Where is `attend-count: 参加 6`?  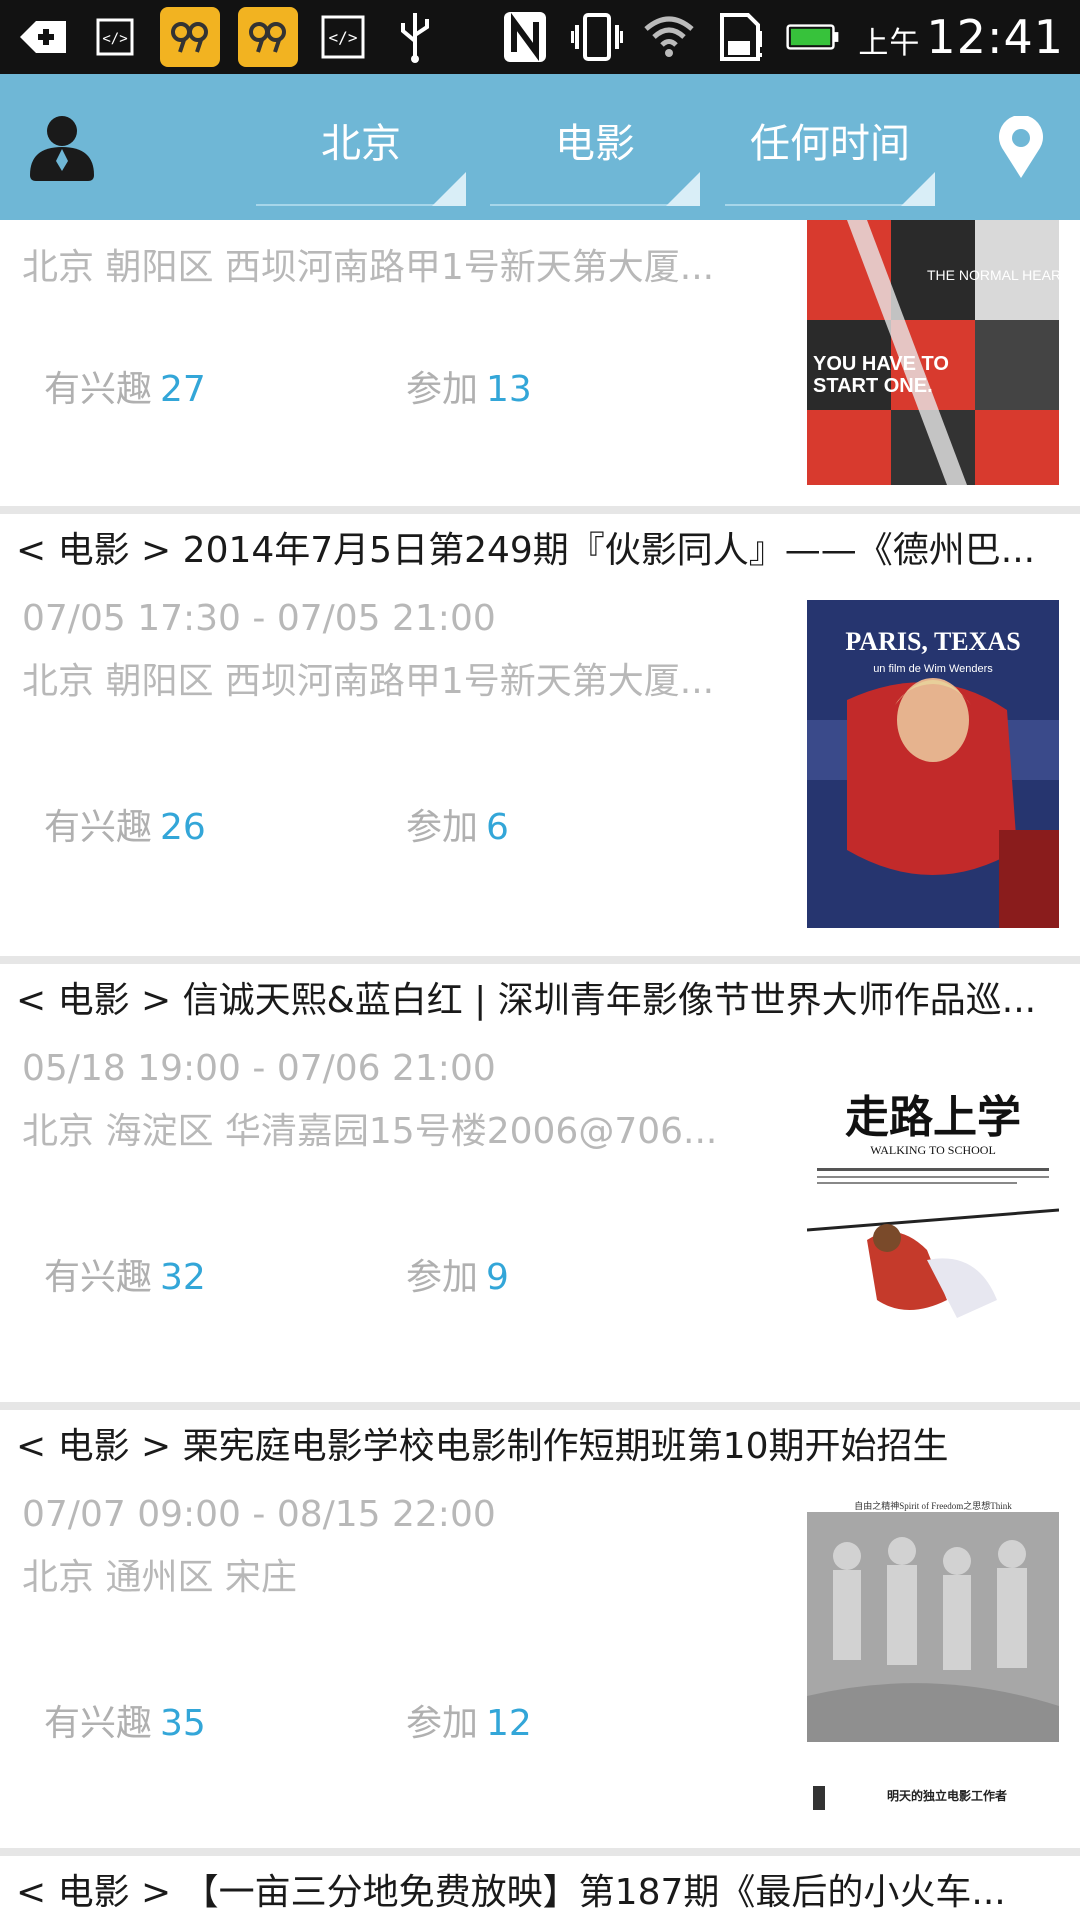
attend-count: 参加 6 is located at coordinates (457, 824).